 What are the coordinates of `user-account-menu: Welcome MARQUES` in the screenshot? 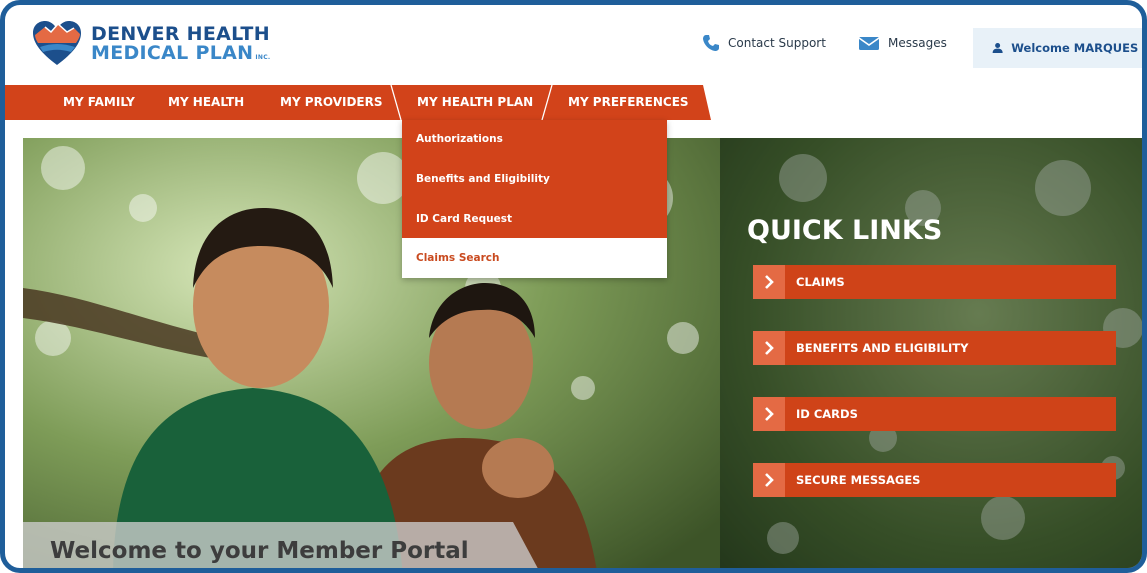 It's located at (1057, 48).